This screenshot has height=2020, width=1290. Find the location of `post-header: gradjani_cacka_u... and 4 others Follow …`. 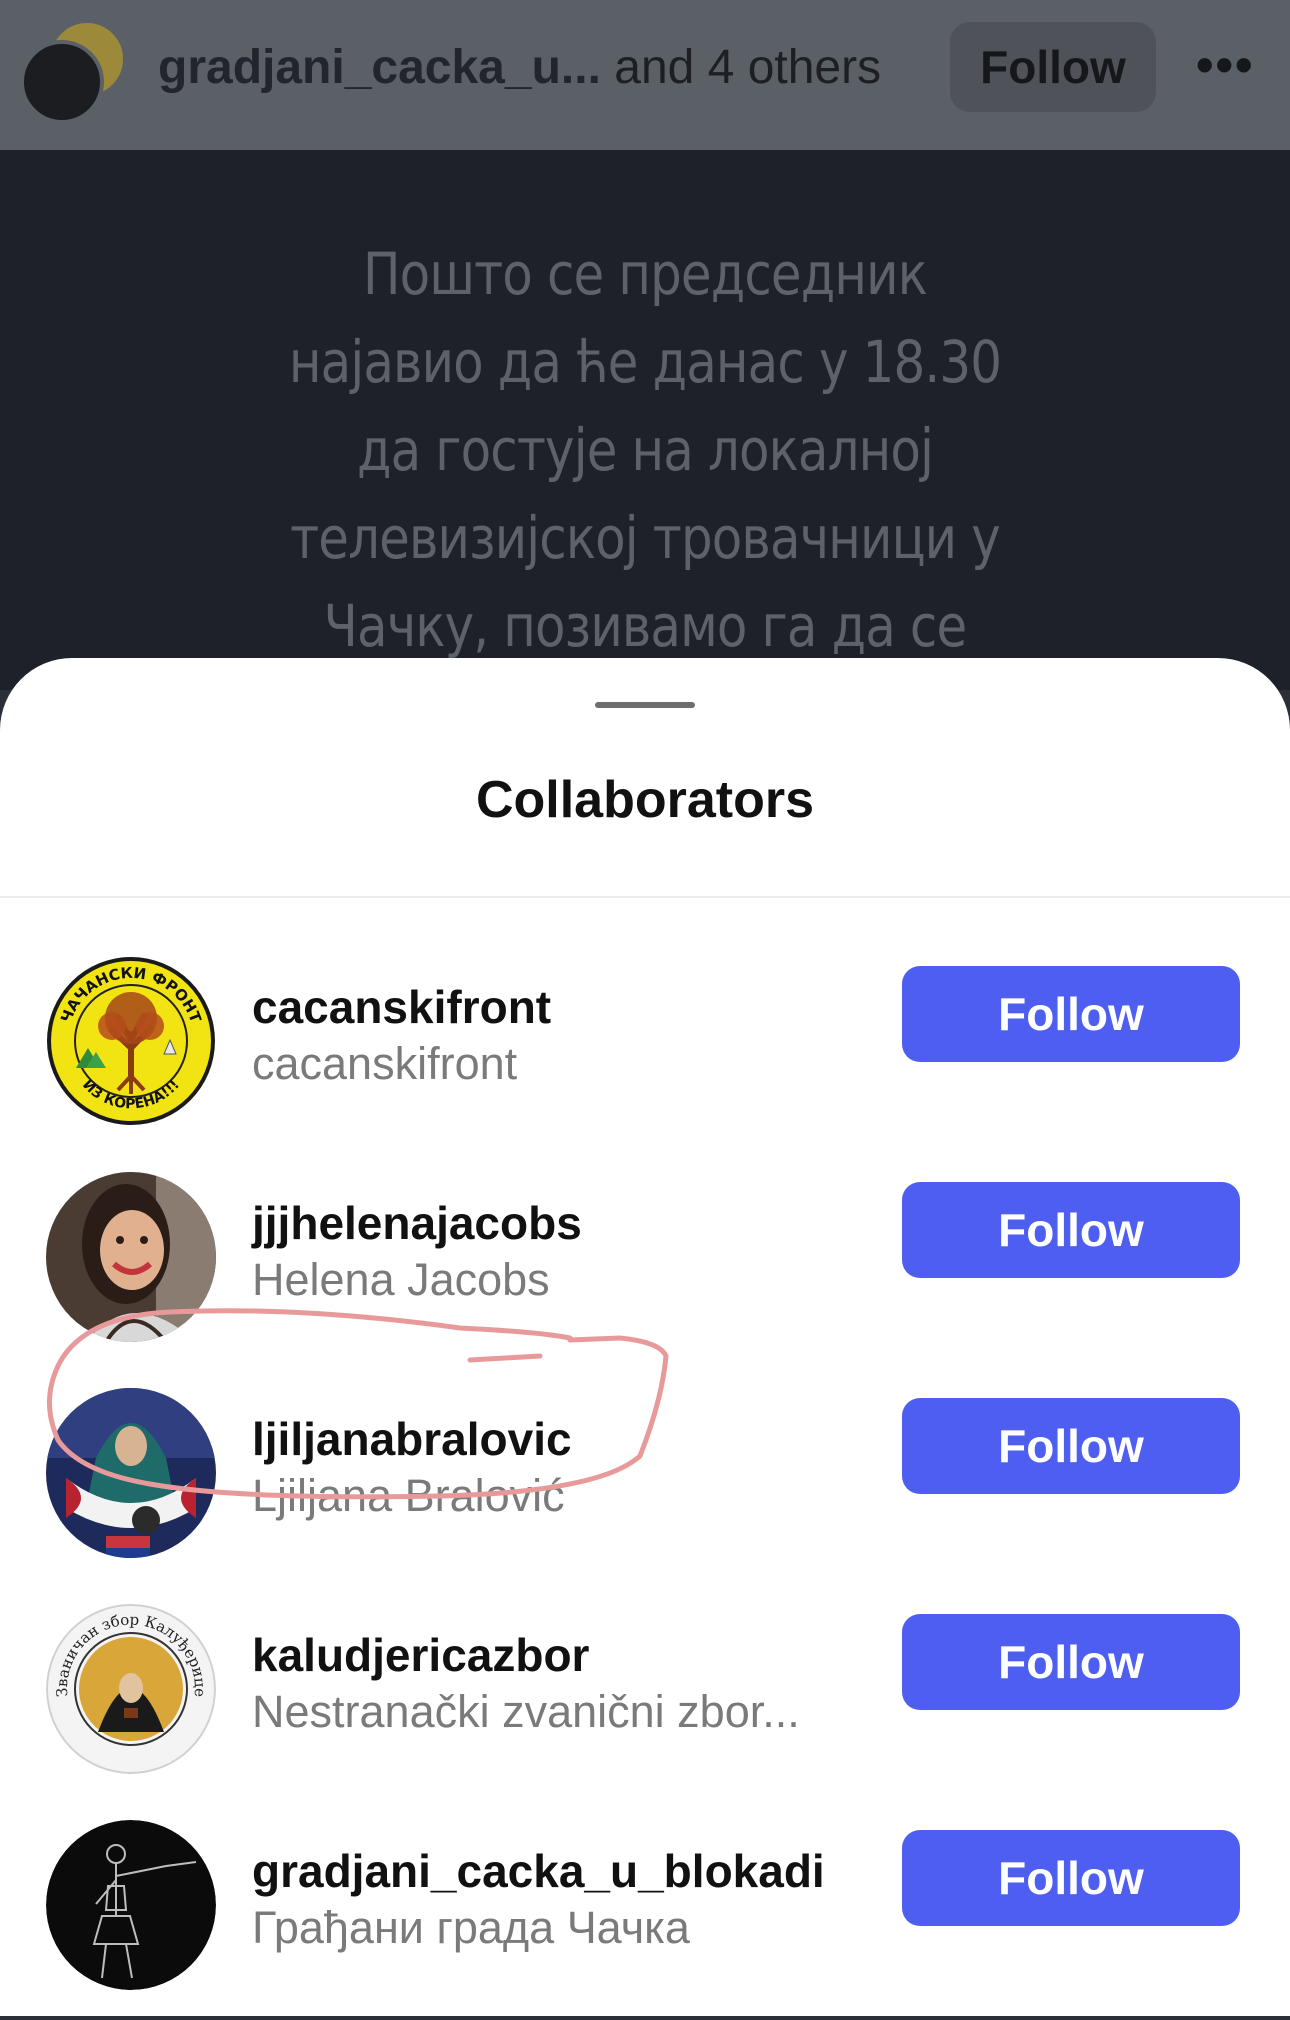

post-header: gradjani_cacka_u... and 4 others Follow … is located at coordinates (645, 75).